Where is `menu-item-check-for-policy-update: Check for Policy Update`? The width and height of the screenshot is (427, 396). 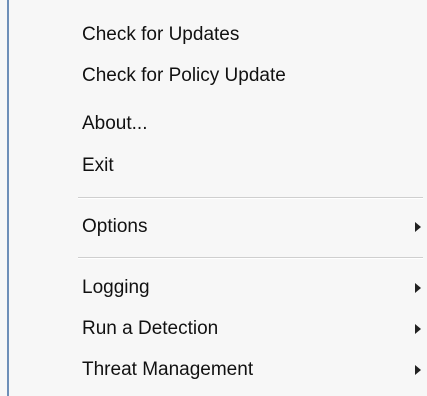
menu-item-check-for-policy-update: Check for Policy Update is located at coordinates (248, 76).